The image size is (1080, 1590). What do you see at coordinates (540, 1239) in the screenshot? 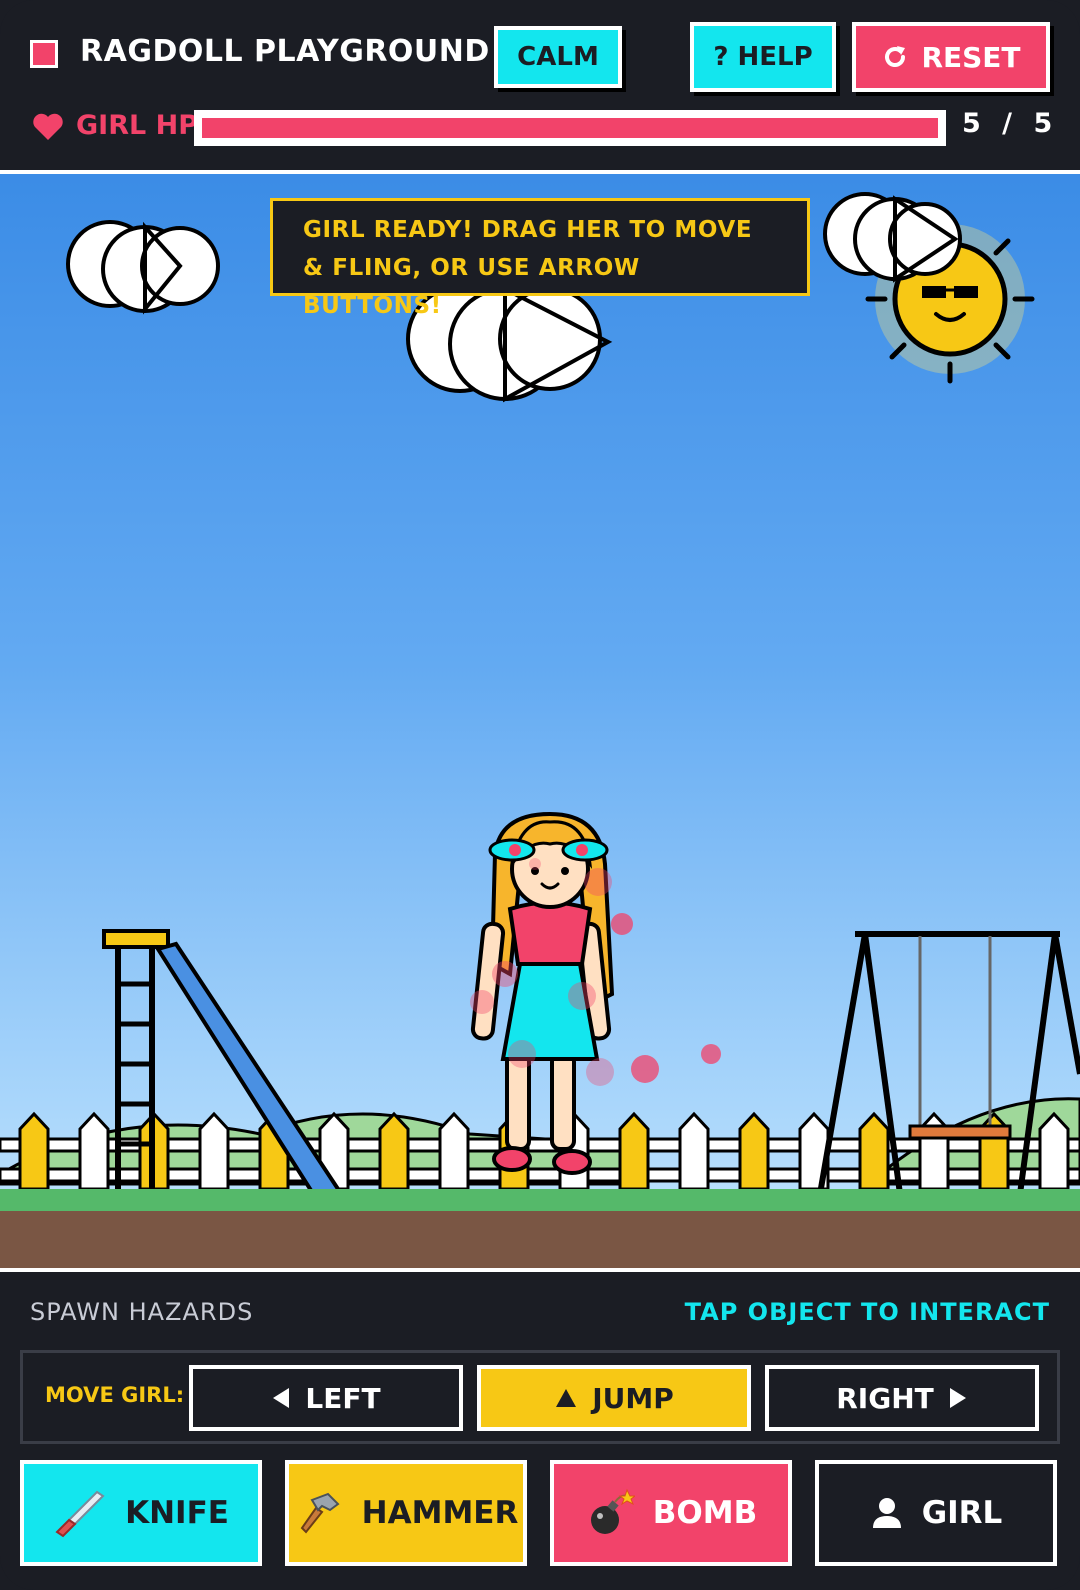
I see `dirt-ground` at bounding box center [540, 1239].